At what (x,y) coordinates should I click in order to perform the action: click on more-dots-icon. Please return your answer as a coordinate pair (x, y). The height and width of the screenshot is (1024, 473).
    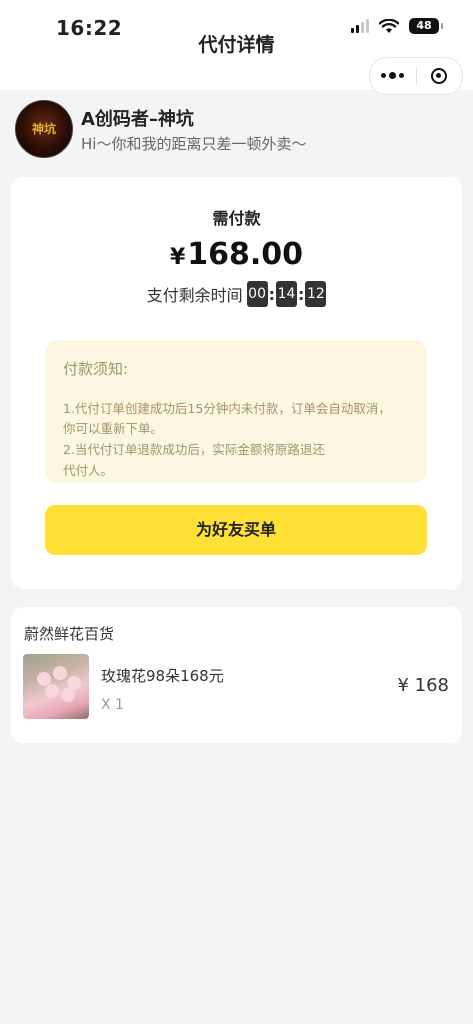
    Looking at the image, I should click on (393, 75).